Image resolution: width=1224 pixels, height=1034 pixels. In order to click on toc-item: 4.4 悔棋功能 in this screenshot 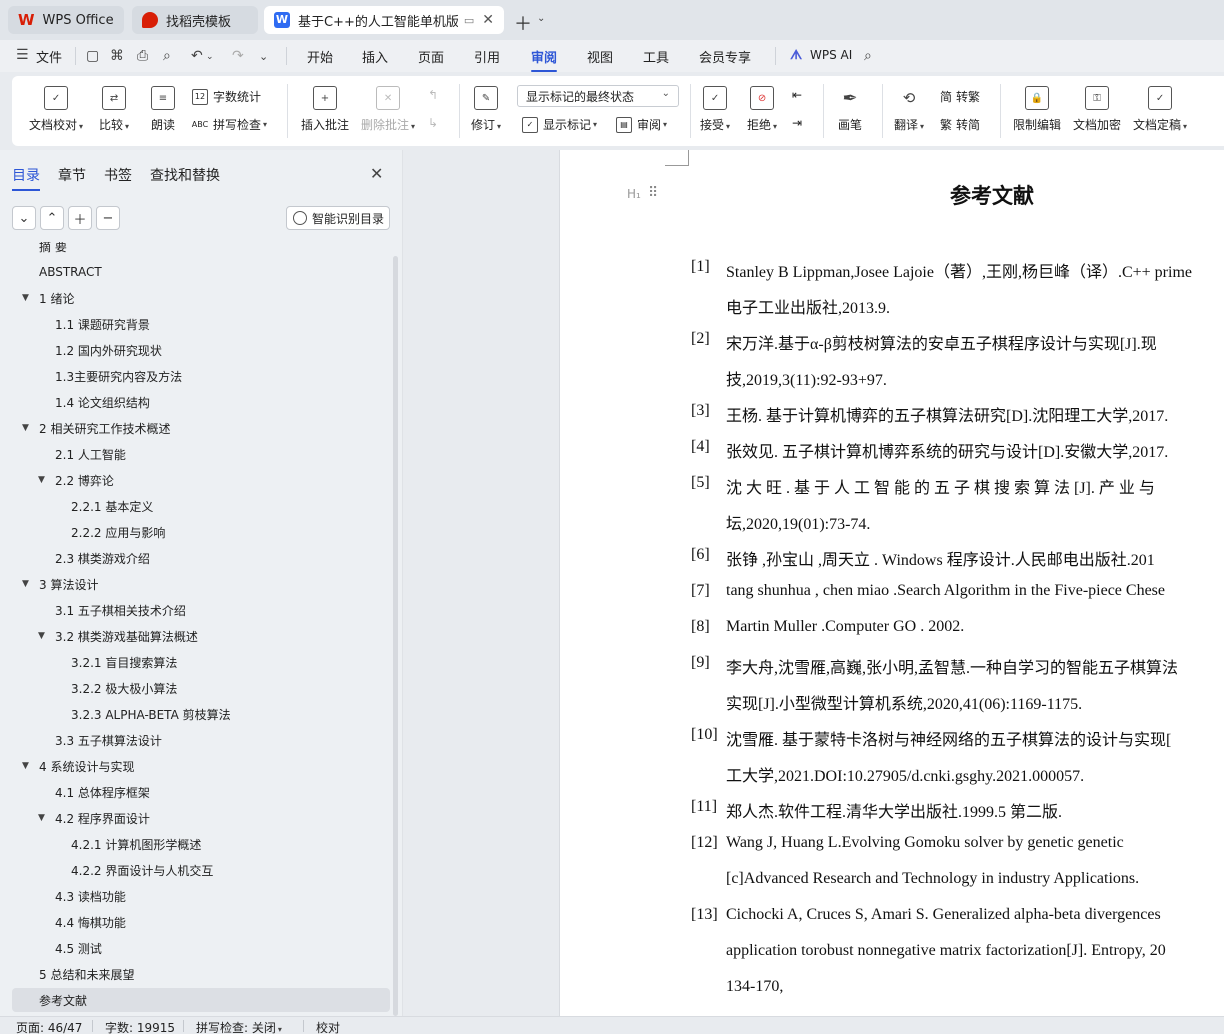, I will do `click(201, 922)`.